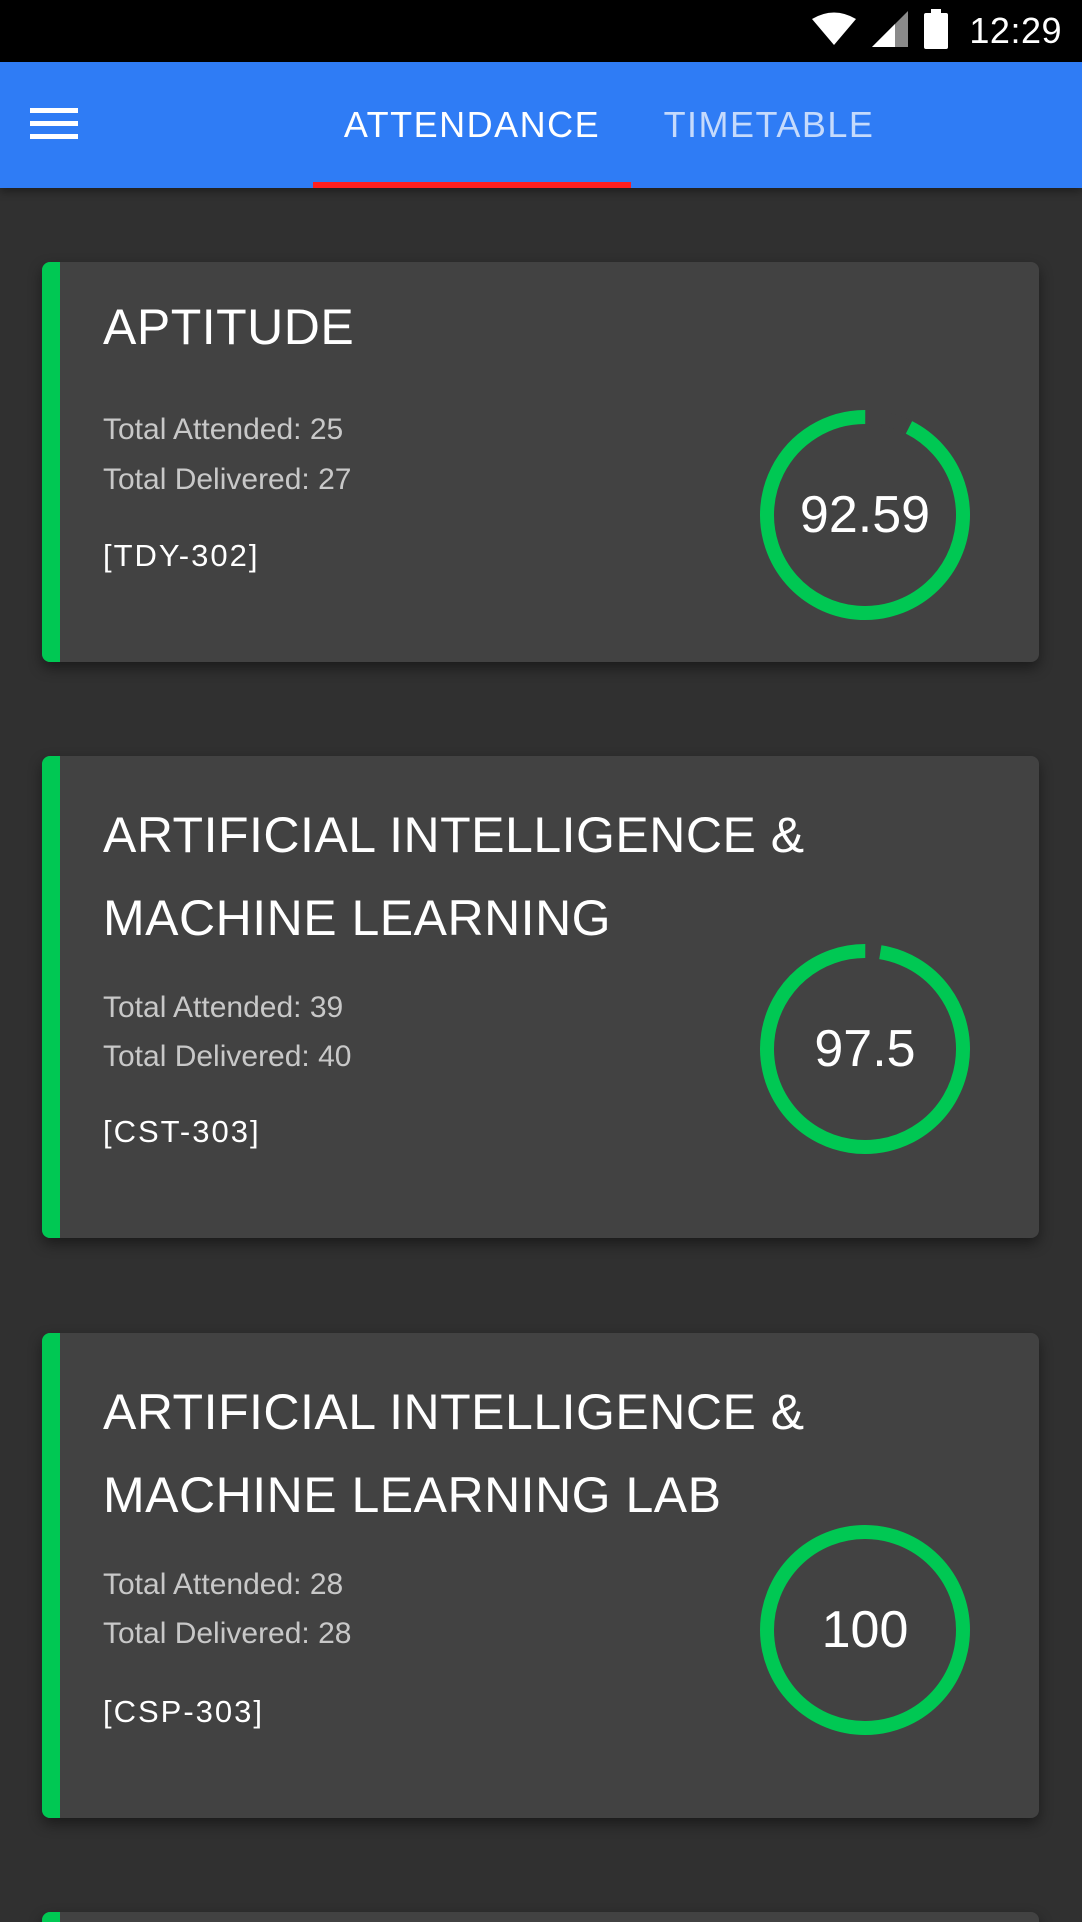 This screenshot has height=1922, width=1082. Describe the element at coordinates (181, 555) in the screenshot. I see `course-code: [TDY-302]` at that location.